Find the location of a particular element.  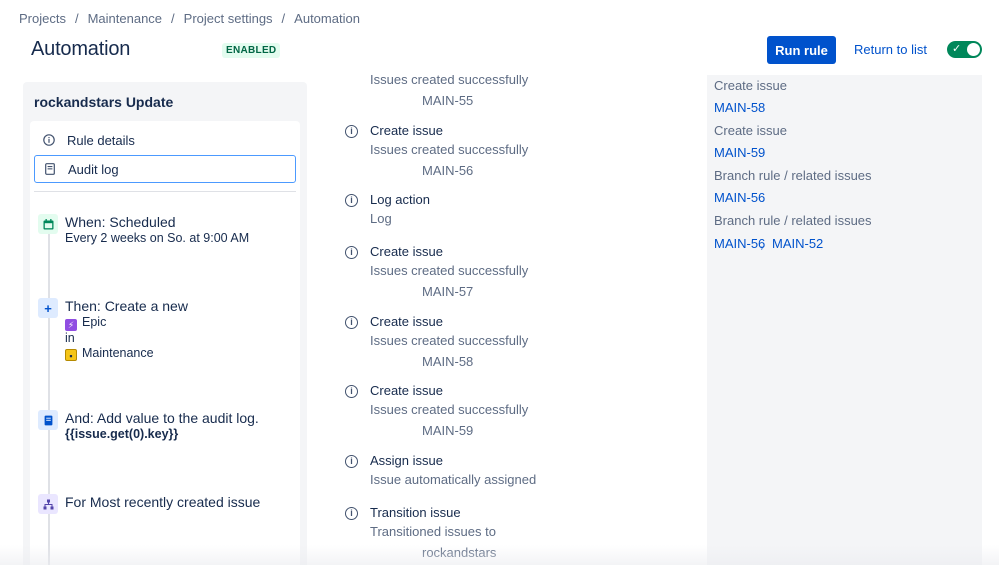

audit-fragment-desc: Issues created successfully is located at coordinates (449, 81).